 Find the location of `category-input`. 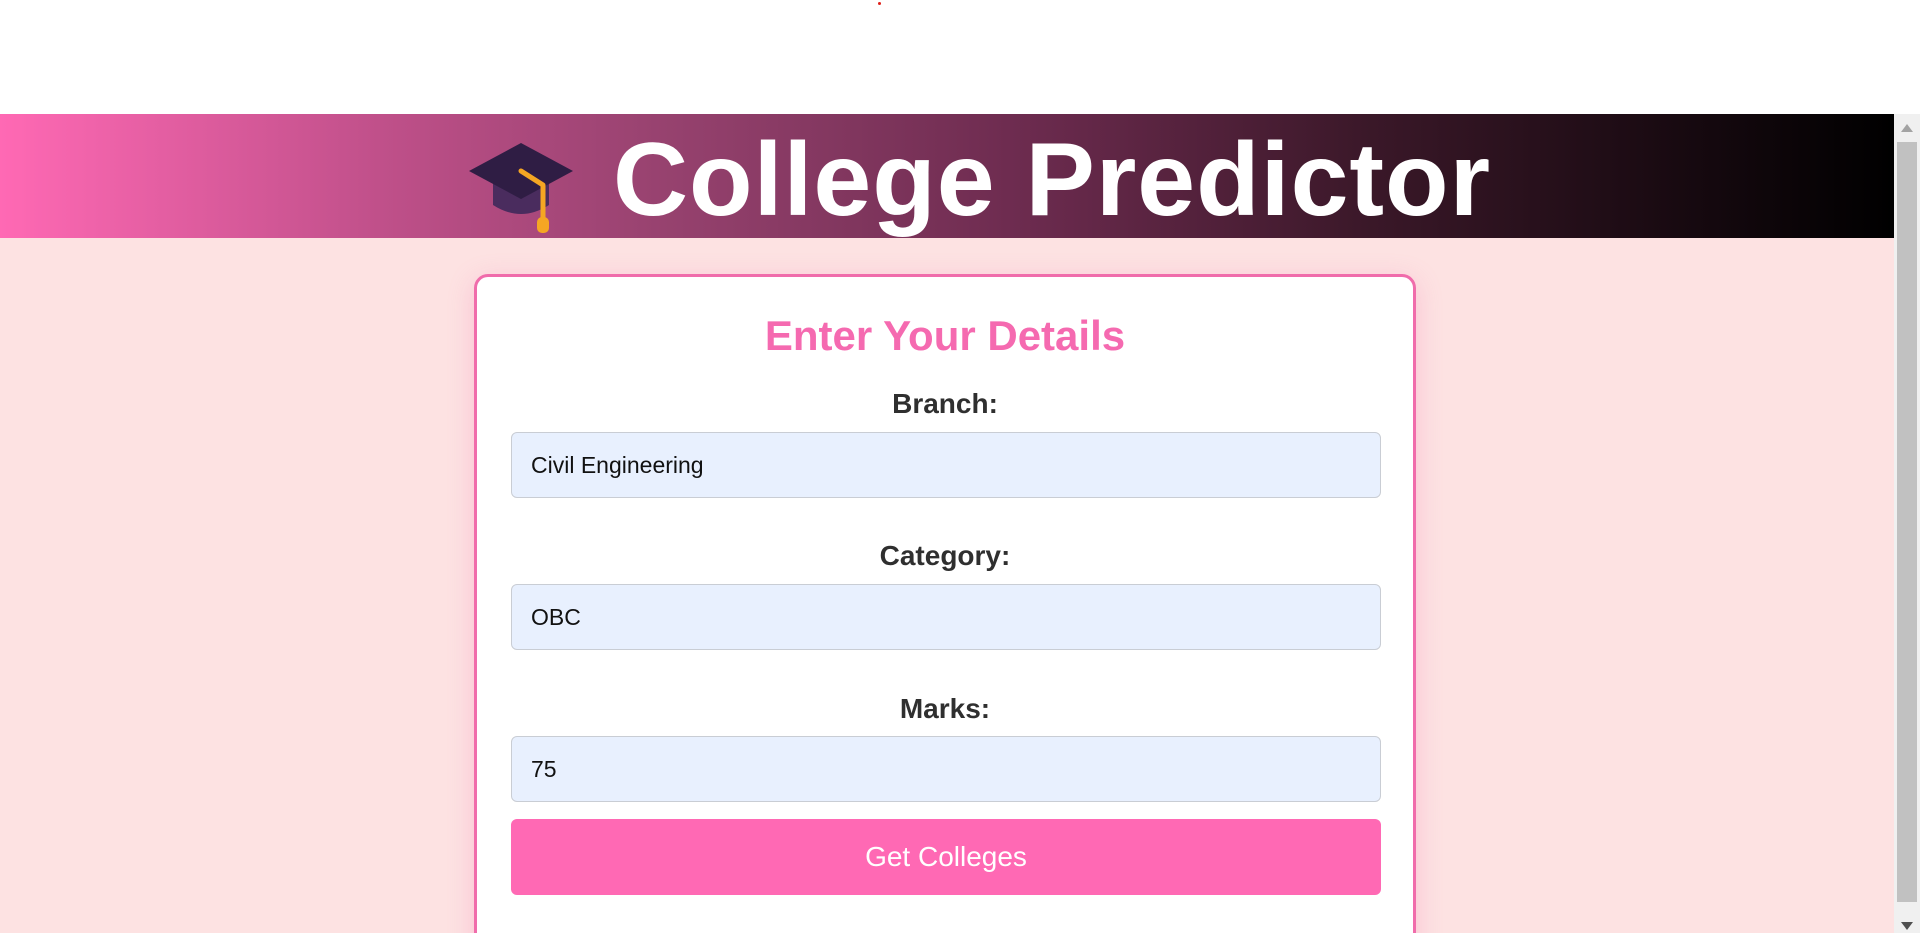

category-input is located at coordinates (946, 617).